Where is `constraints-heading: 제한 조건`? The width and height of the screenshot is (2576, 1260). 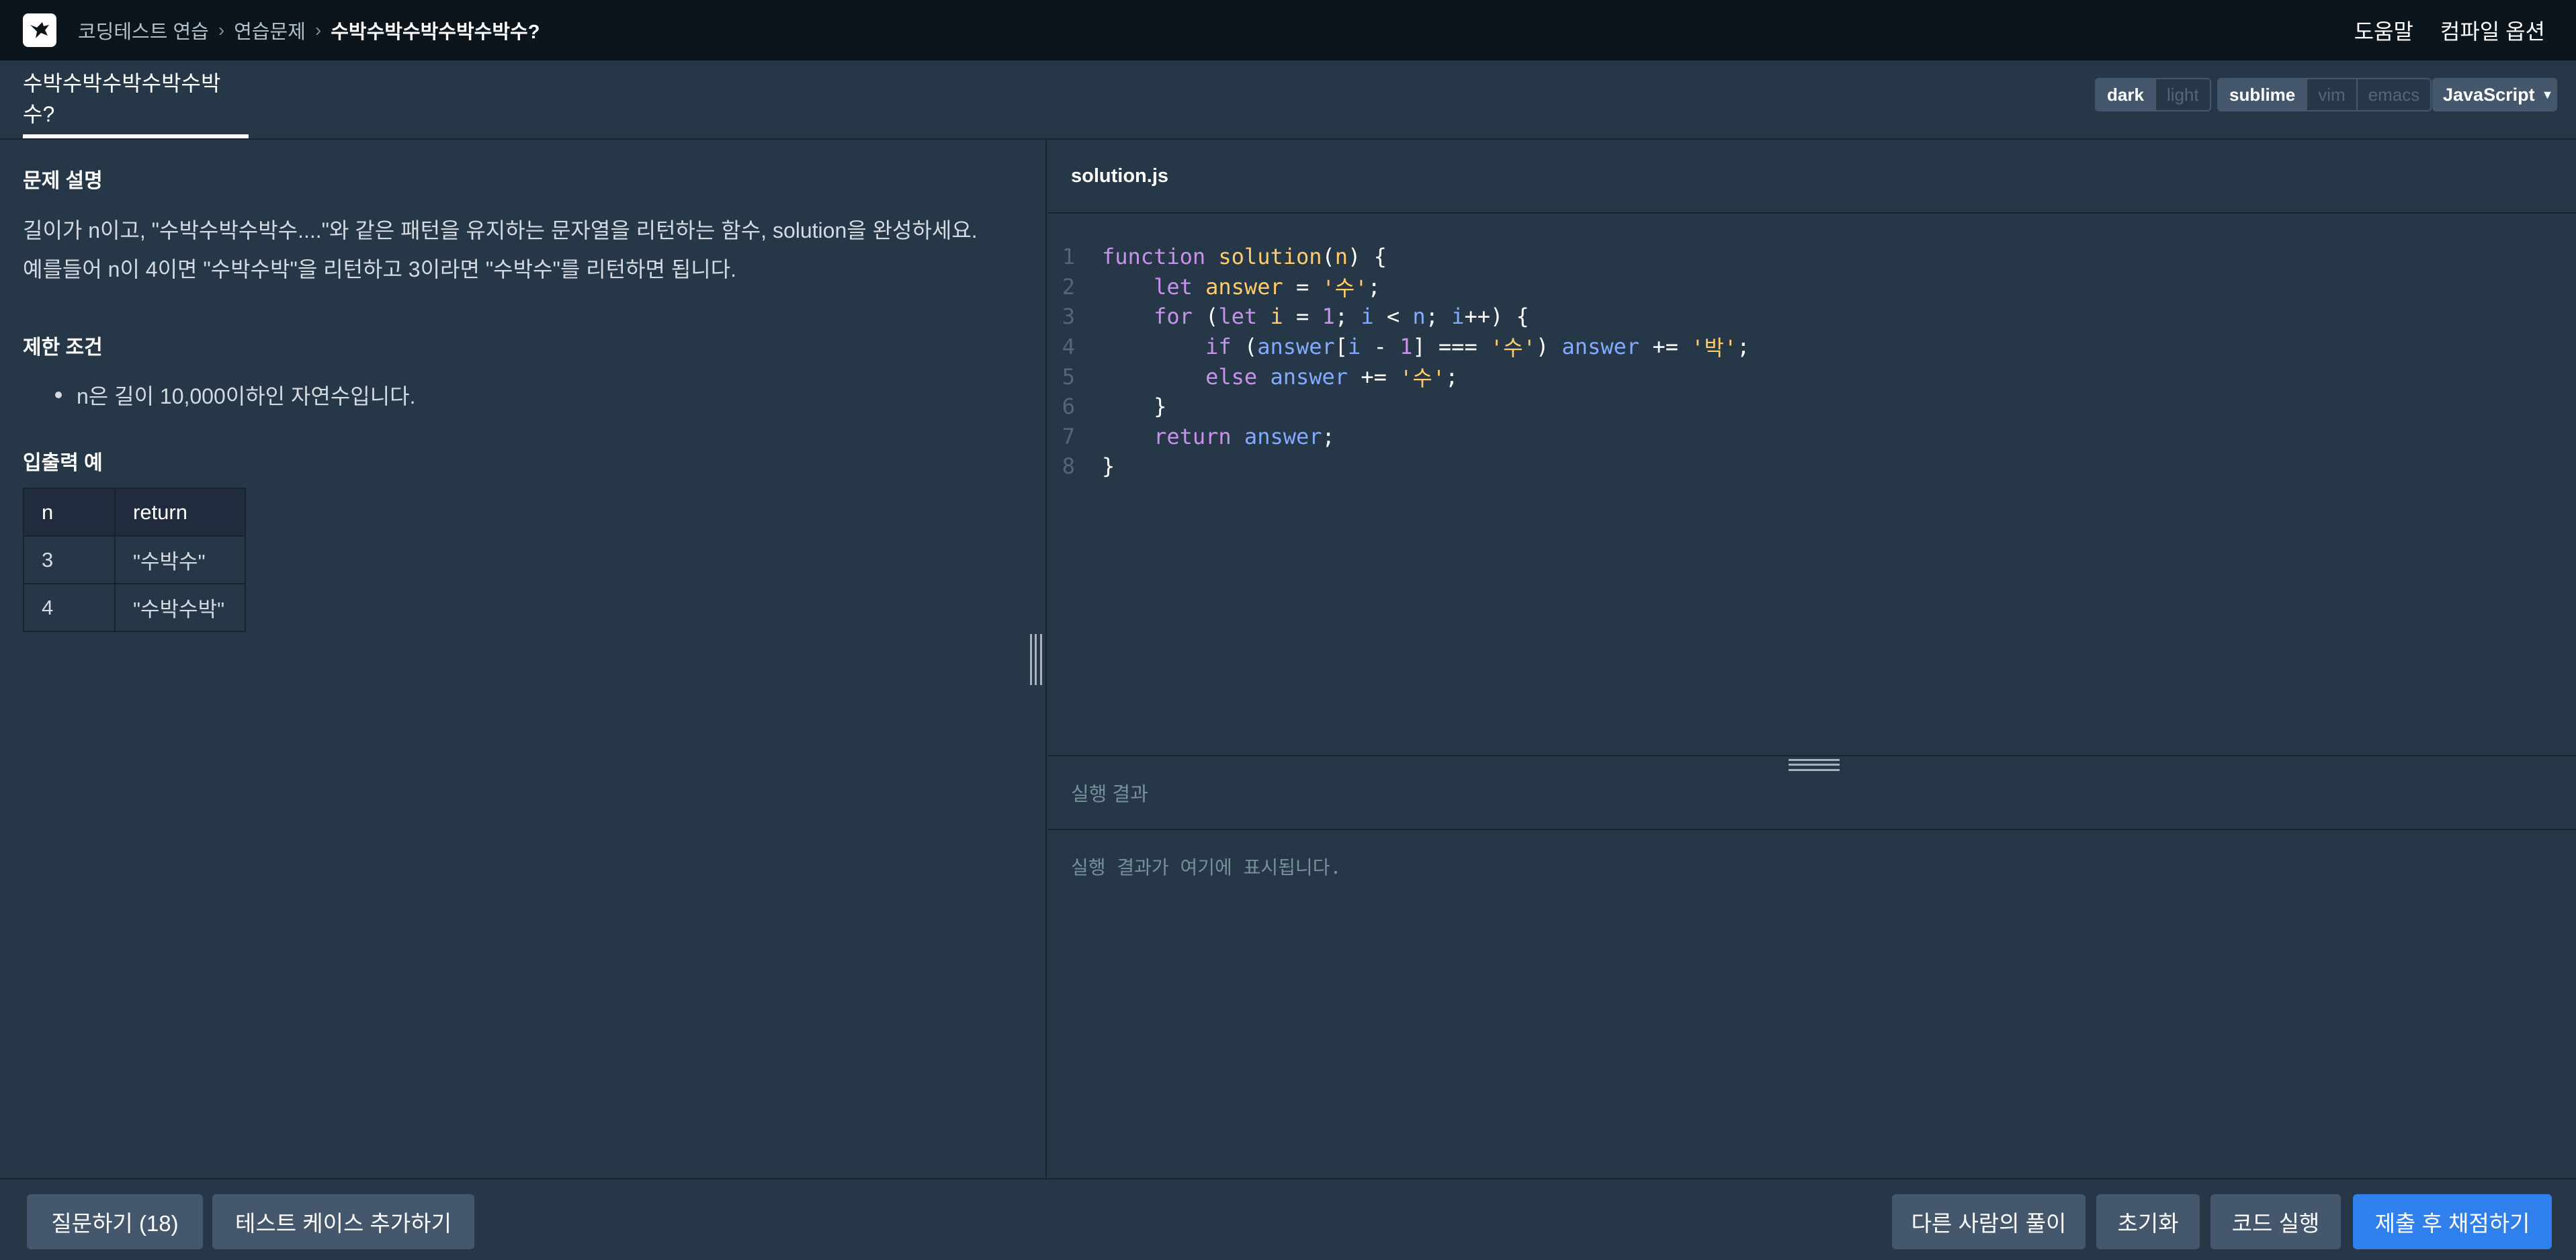
constraints-heading: 제한 조건 is located at coordinates (63, 348).